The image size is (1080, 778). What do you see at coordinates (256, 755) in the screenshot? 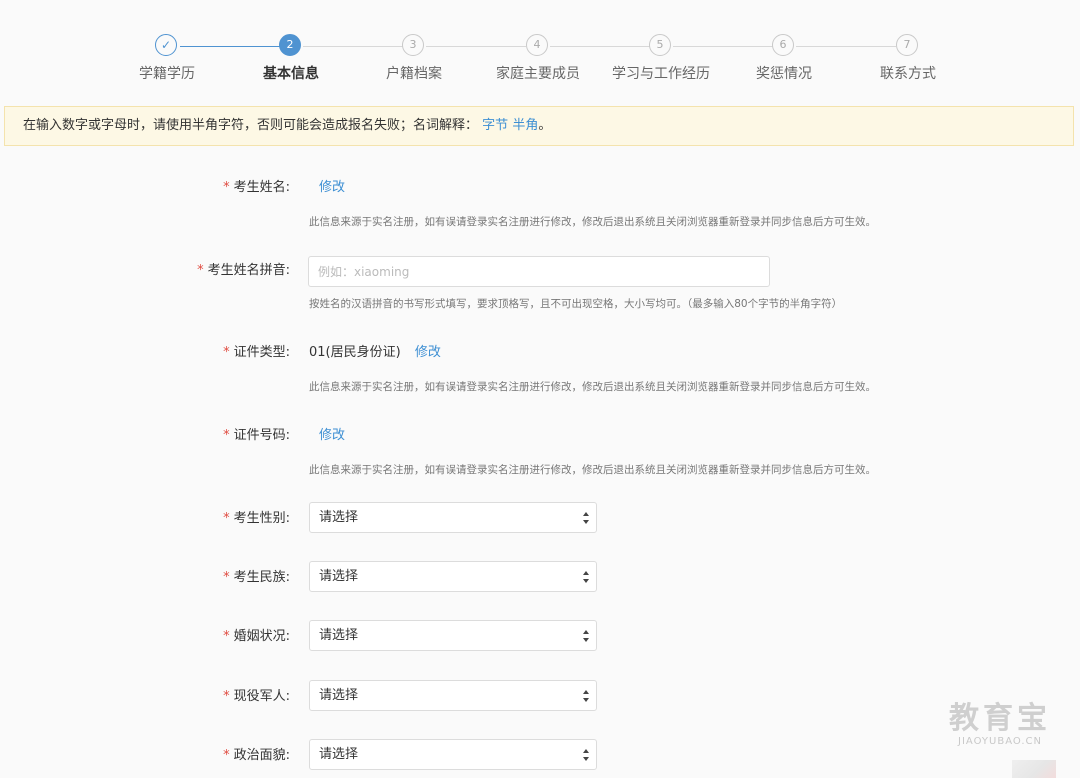
I see `political-label: * 政治面貌:` at bounding box center [256, 755].